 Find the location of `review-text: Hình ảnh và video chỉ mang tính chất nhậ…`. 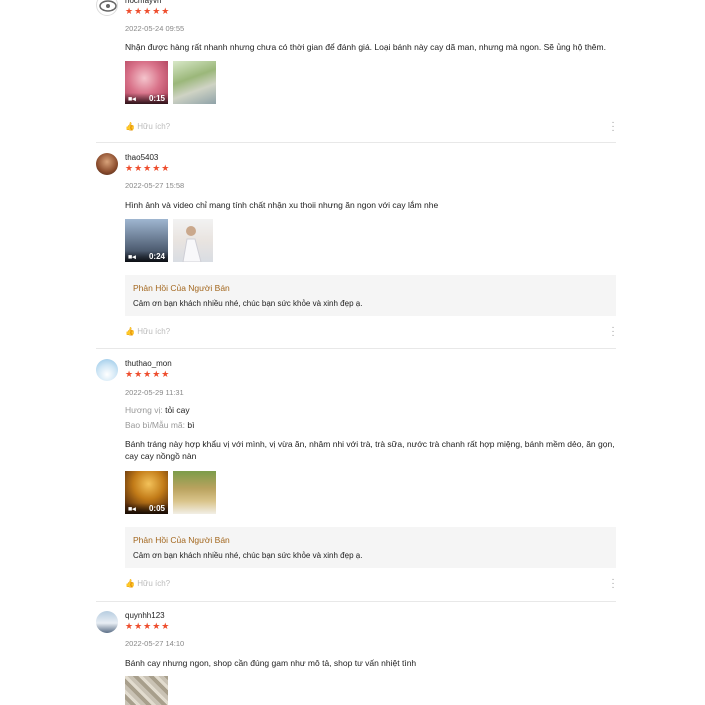

review-text: Hình ảnh và video chỉ mang tính chất nhậ… is located at coordinates (282, 205).